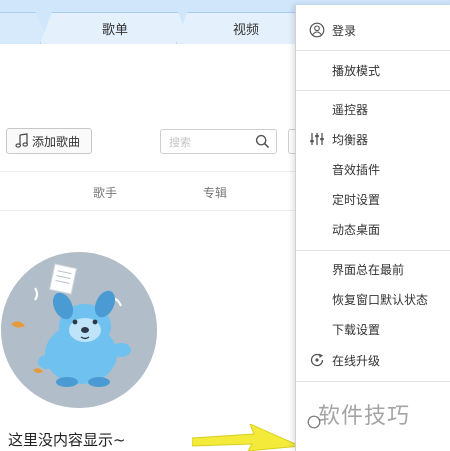 This screenshot has height=451, width=450. What do you see at coordinates (209, 142) in the screenshot?
I see `search-input` at bounding box center [209, 142].